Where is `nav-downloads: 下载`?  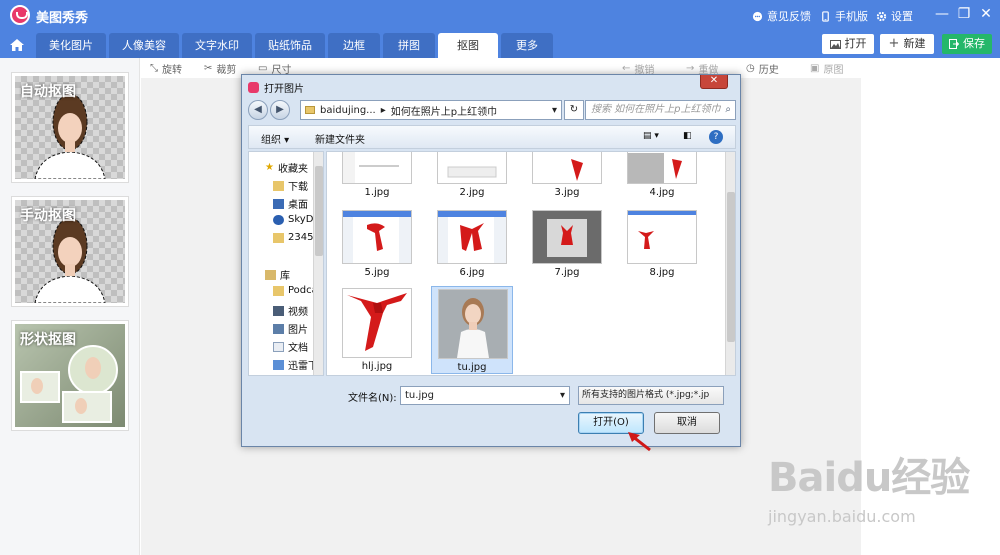
nav-downloads: 下载 is located at coordinates (290, 185).